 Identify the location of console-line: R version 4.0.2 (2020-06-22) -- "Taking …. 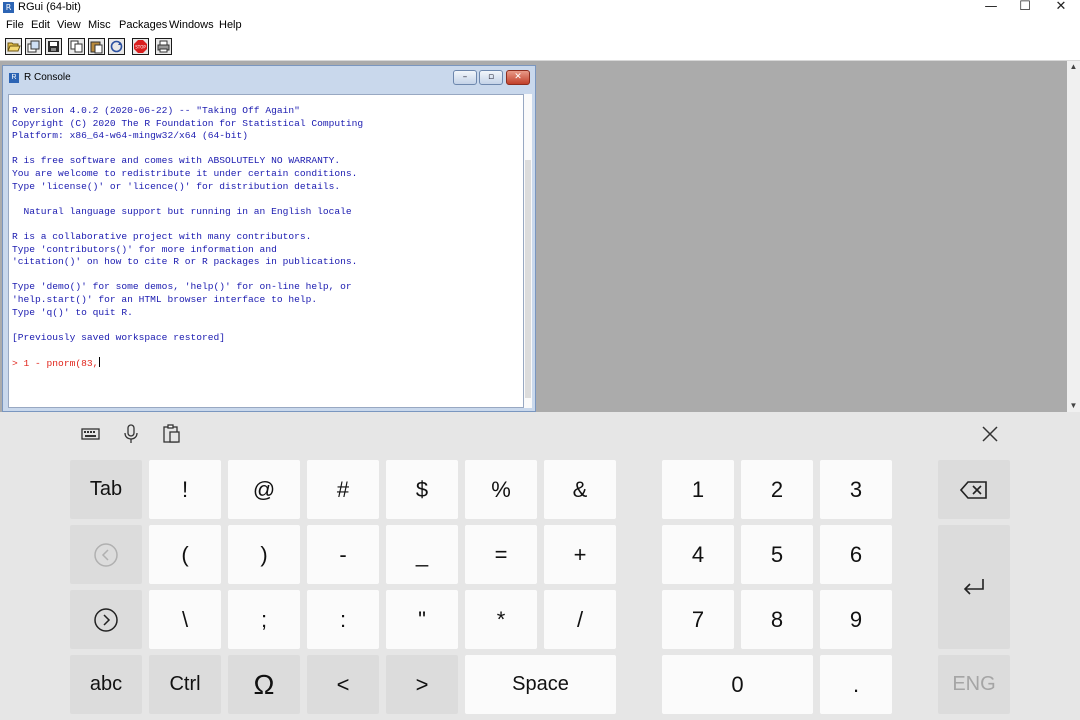
(156, 110).